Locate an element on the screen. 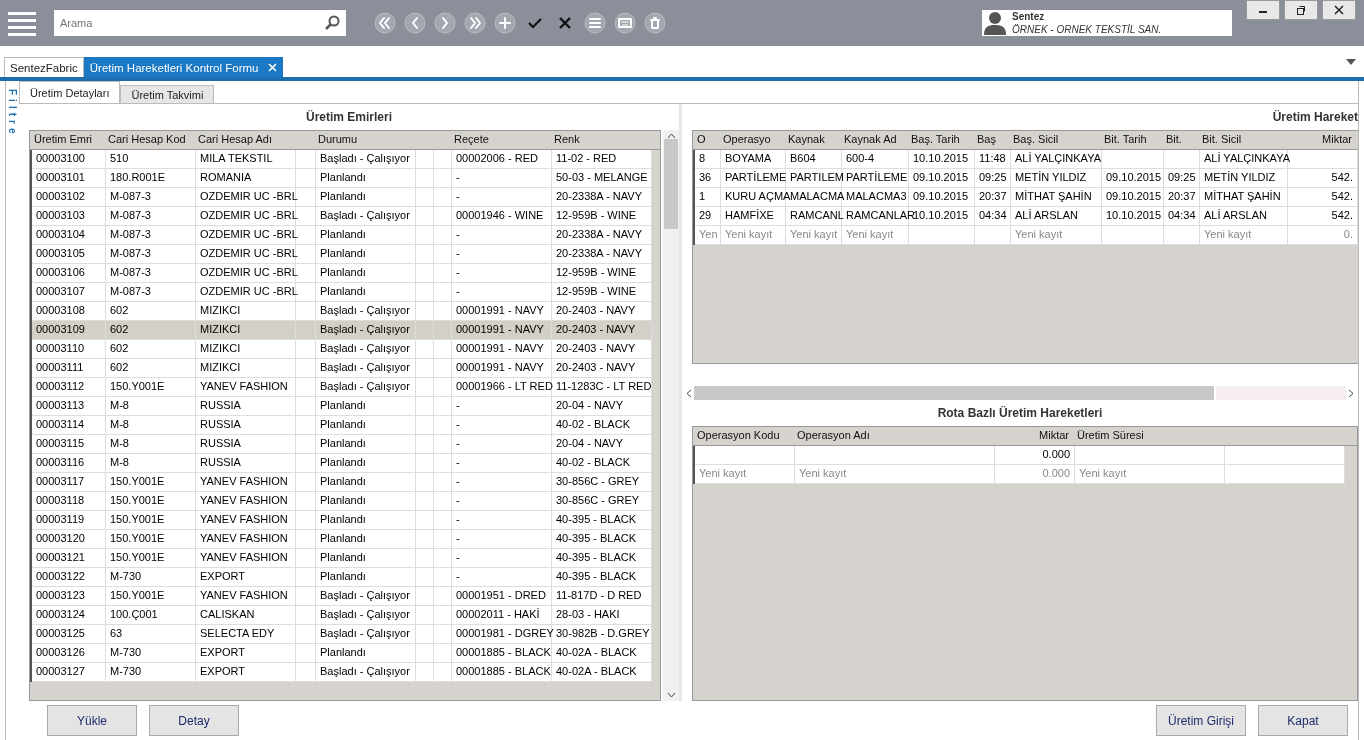  filter-label: Filtre is located at coordinates (12, 113).